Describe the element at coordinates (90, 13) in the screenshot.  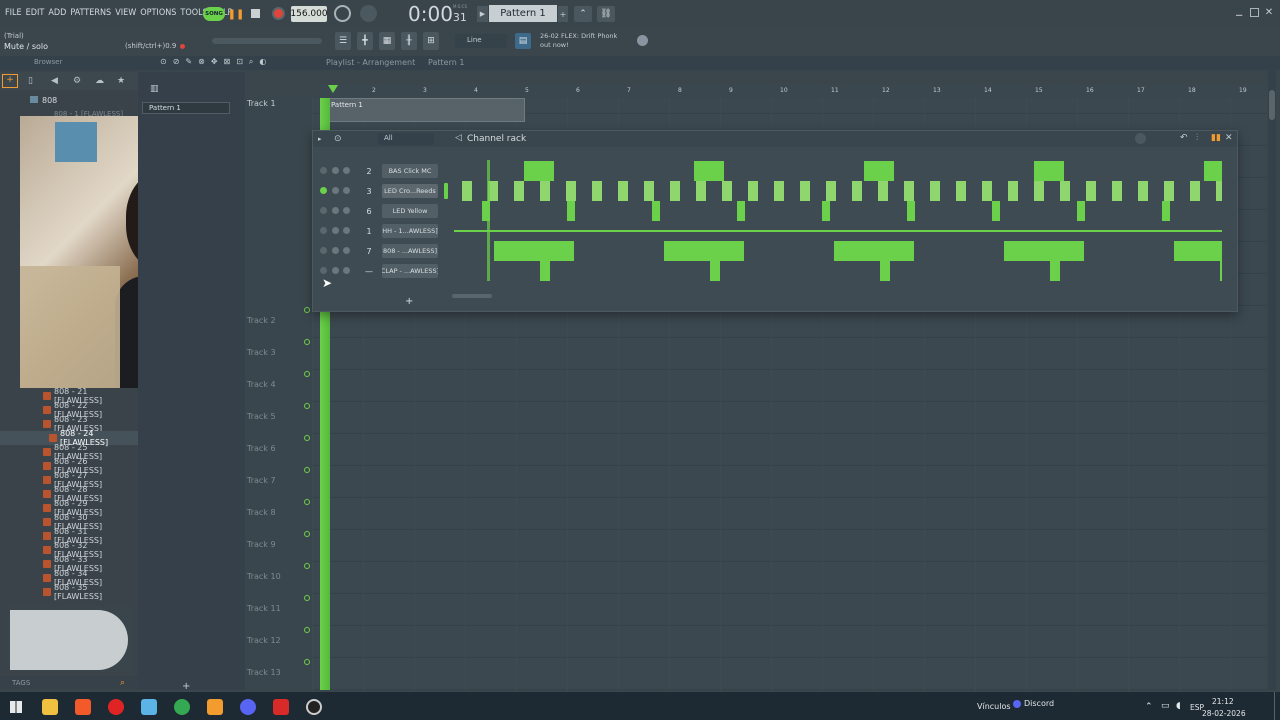
I see `menu-patterns: PATTERNS` at that location.